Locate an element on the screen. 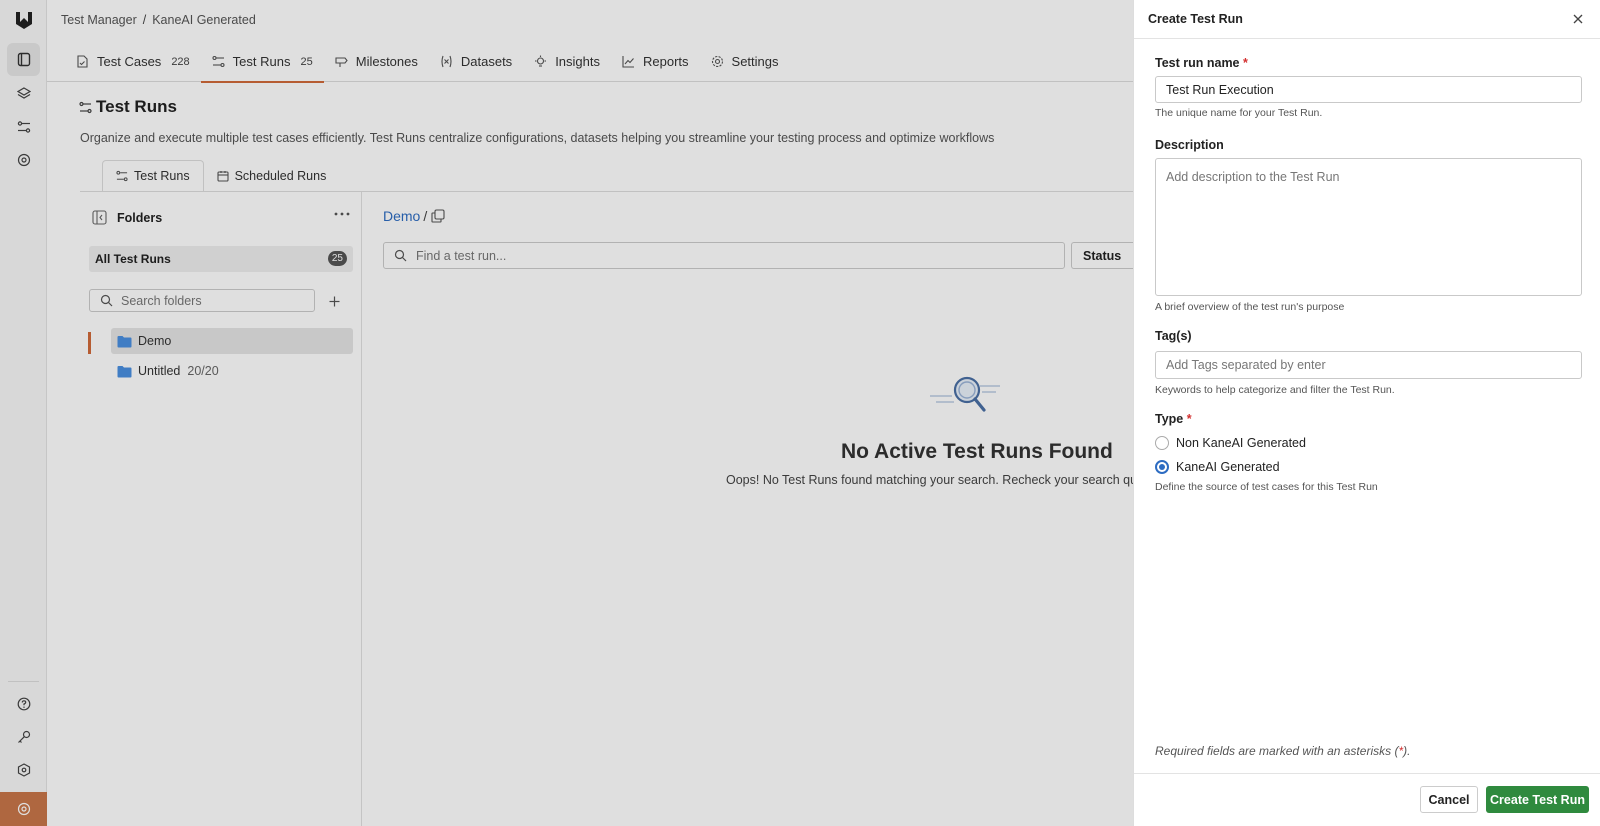 The width and height of the screenshot is (1600, 826). test-run-name-input: Test Run Execution is located at coordinates (1368, 89).